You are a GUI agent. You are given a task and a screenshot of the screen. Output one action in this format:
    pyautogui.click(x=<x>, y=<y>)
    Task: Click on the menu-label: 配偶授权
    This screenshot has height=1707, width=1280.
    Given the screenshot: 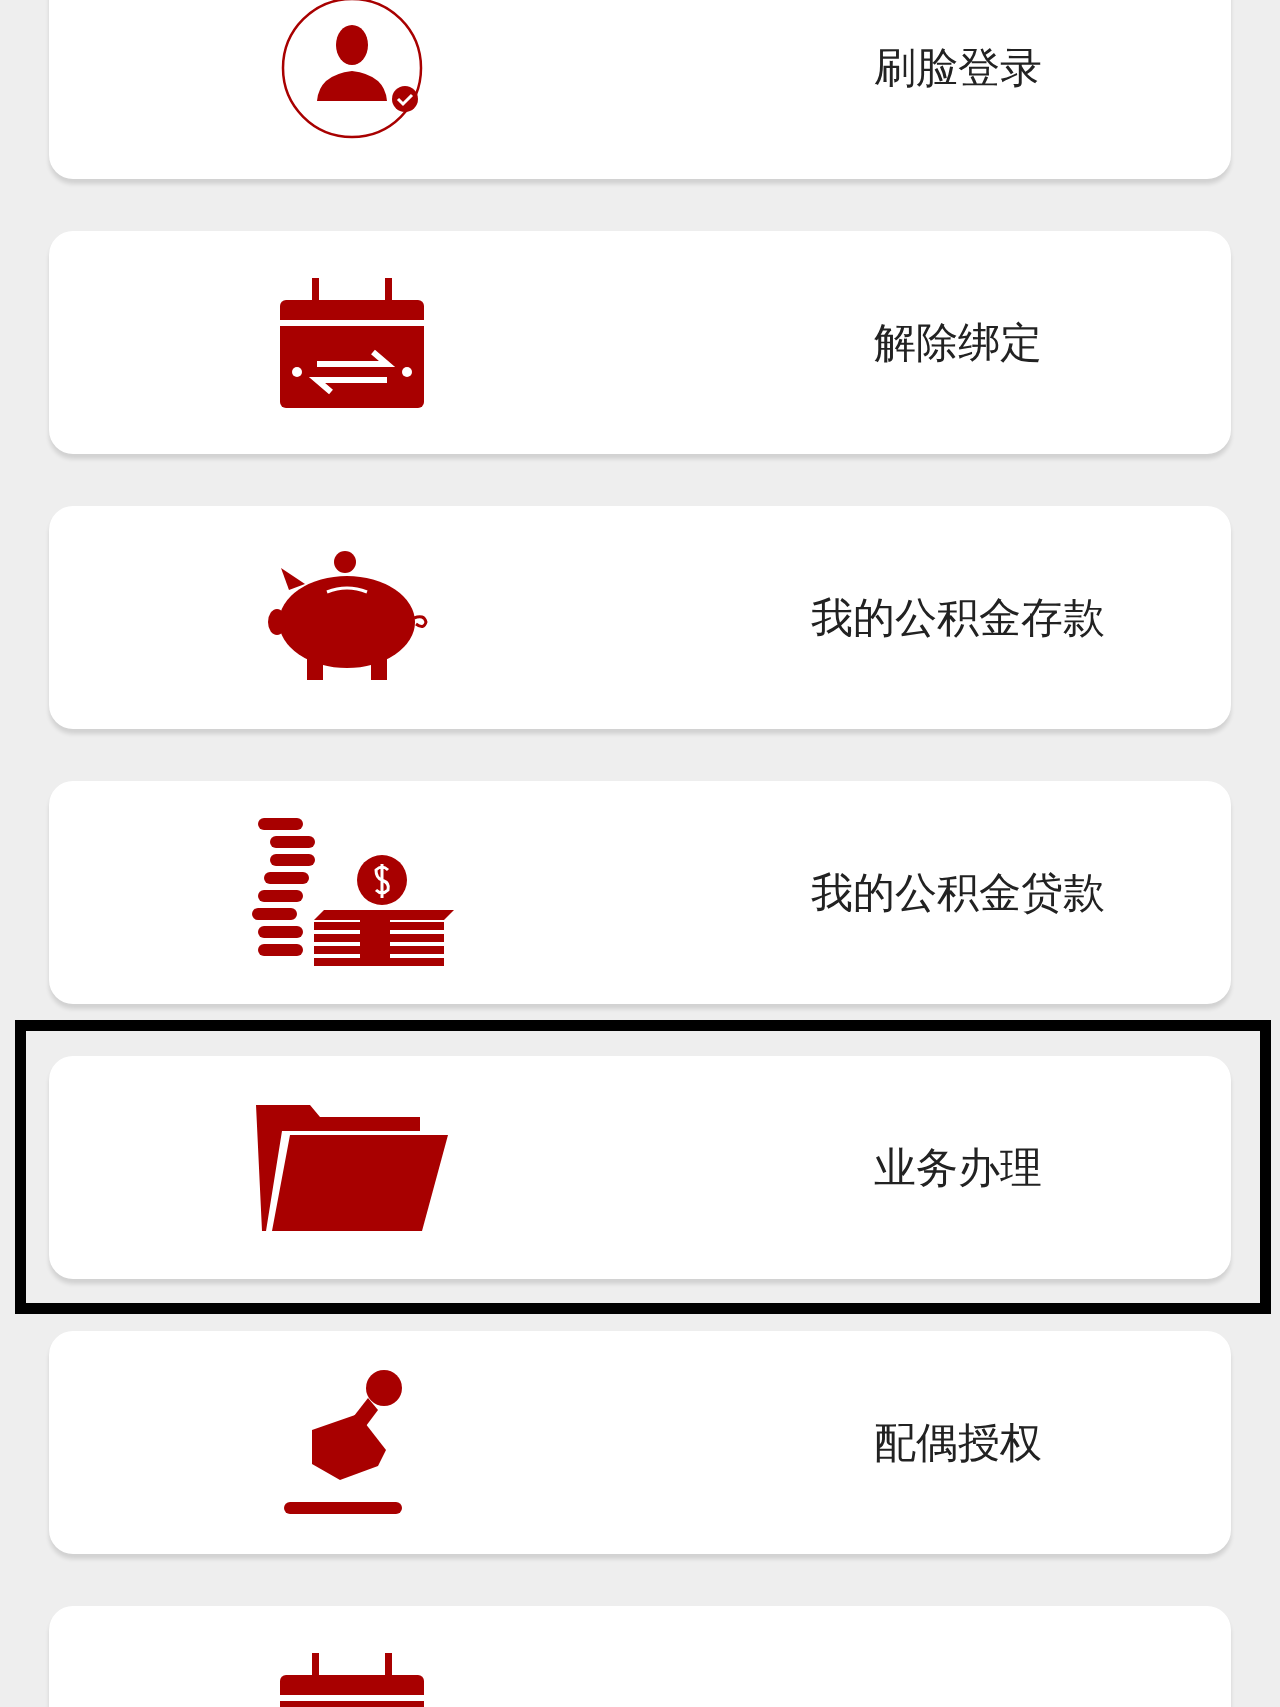 What is the action you would take?
    pyautogui.click(x=958, y=1442)
    